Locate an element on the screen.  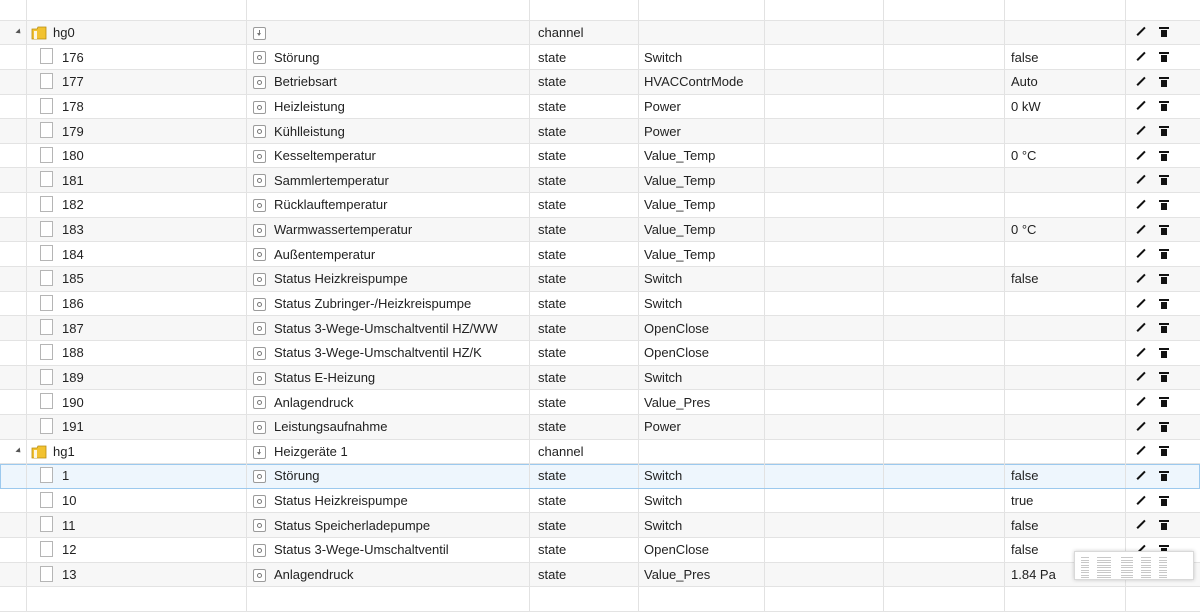
object-name: Anlagendruck is located at coordinates (314, 575).